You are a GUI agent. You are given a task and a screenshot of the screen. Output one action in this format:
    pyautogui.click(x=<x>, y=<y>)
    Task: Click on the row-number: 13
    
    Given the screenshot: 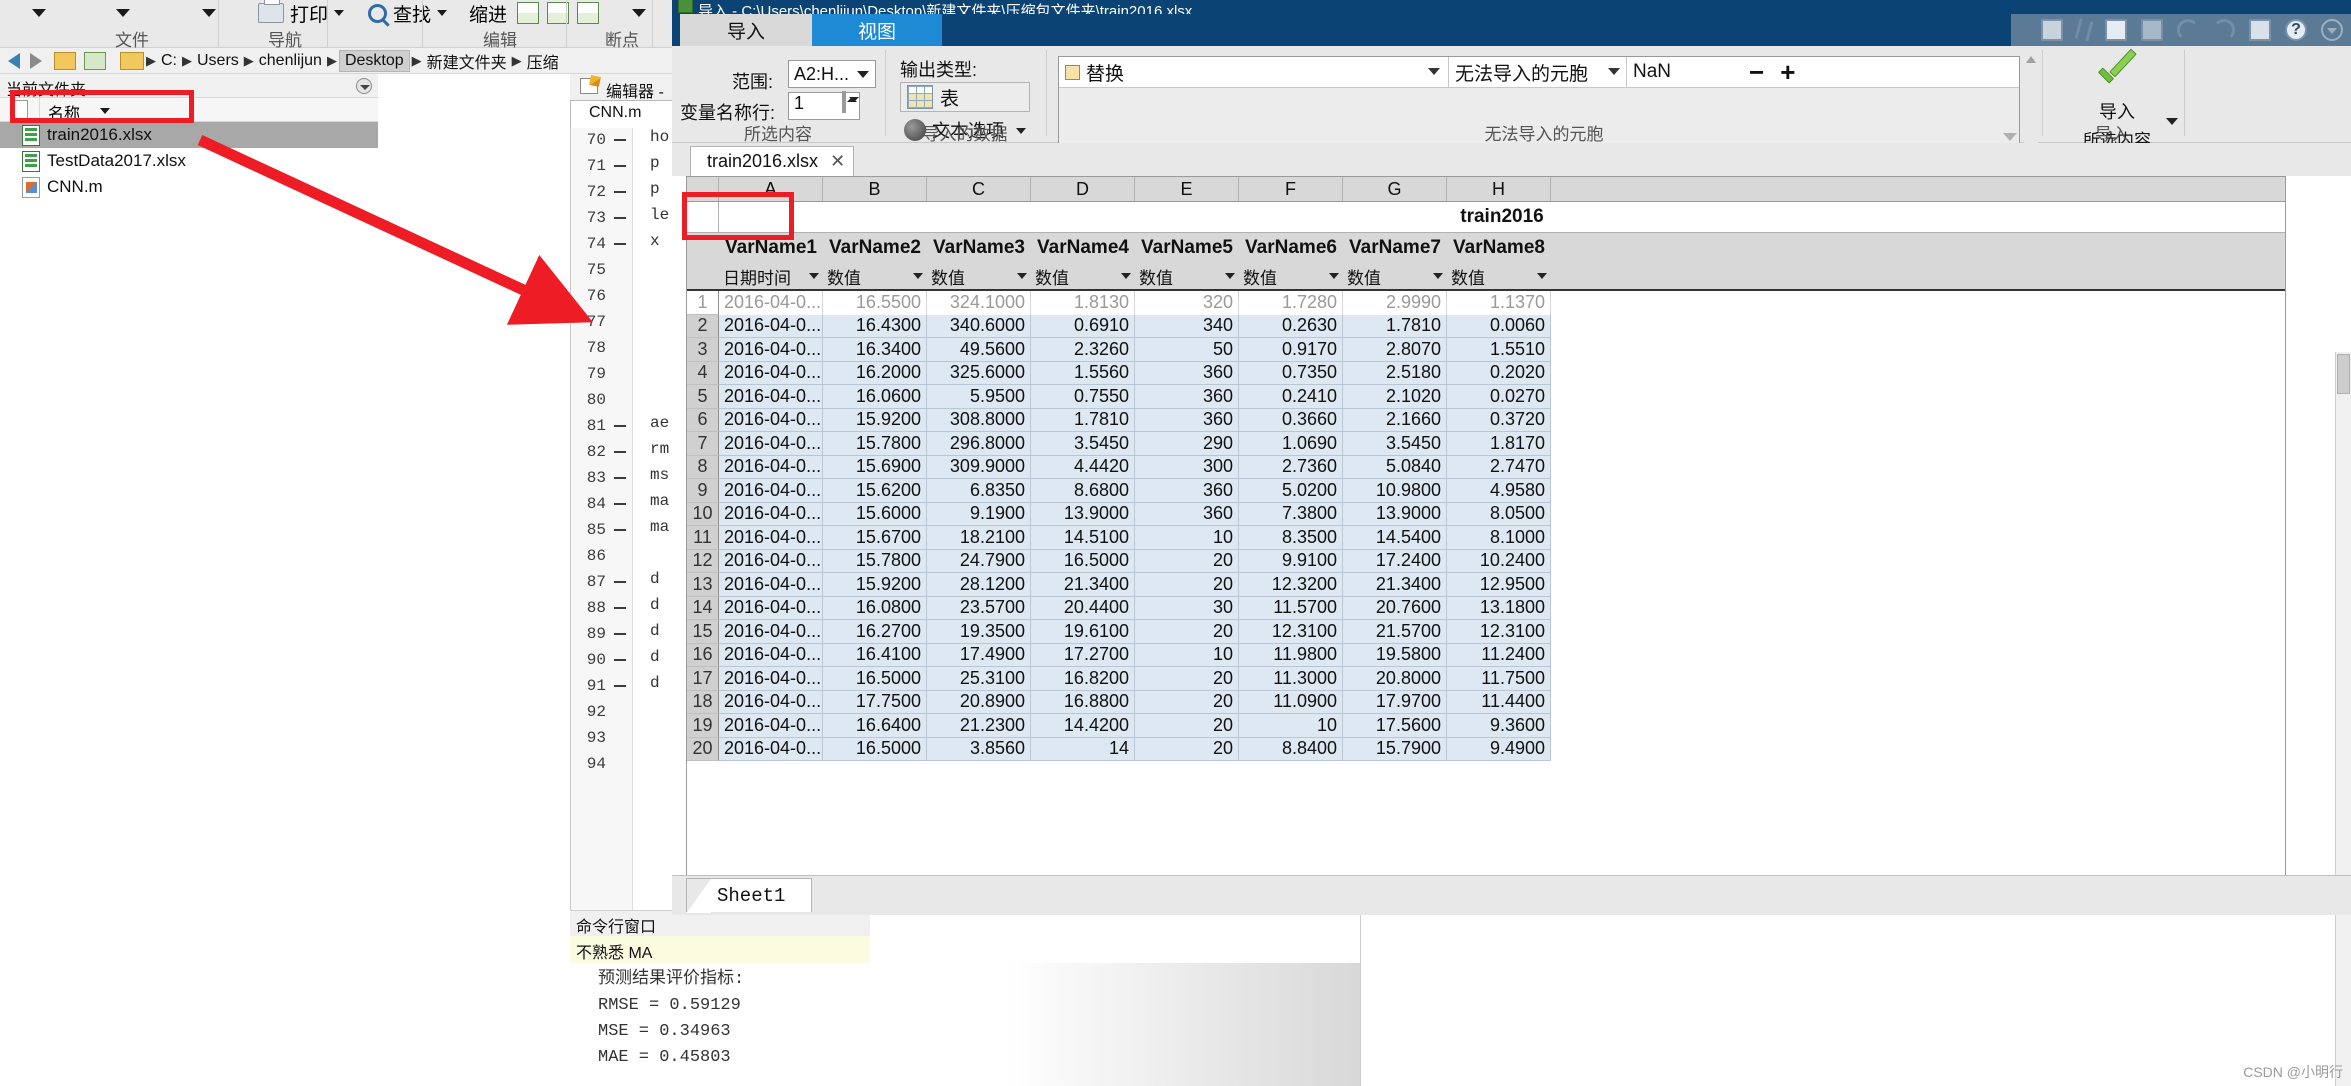 What is the action you would take?
    pyautogui.click(x=703, y=585)
    